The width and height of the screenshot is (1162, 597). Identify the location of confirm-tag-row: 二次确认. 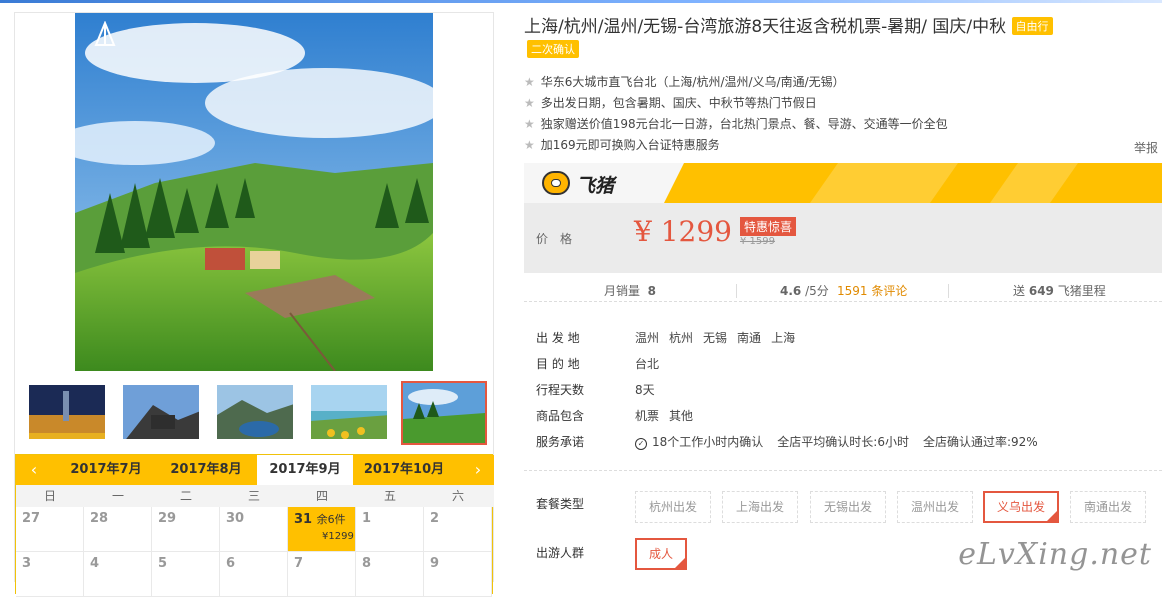
(553, 49).